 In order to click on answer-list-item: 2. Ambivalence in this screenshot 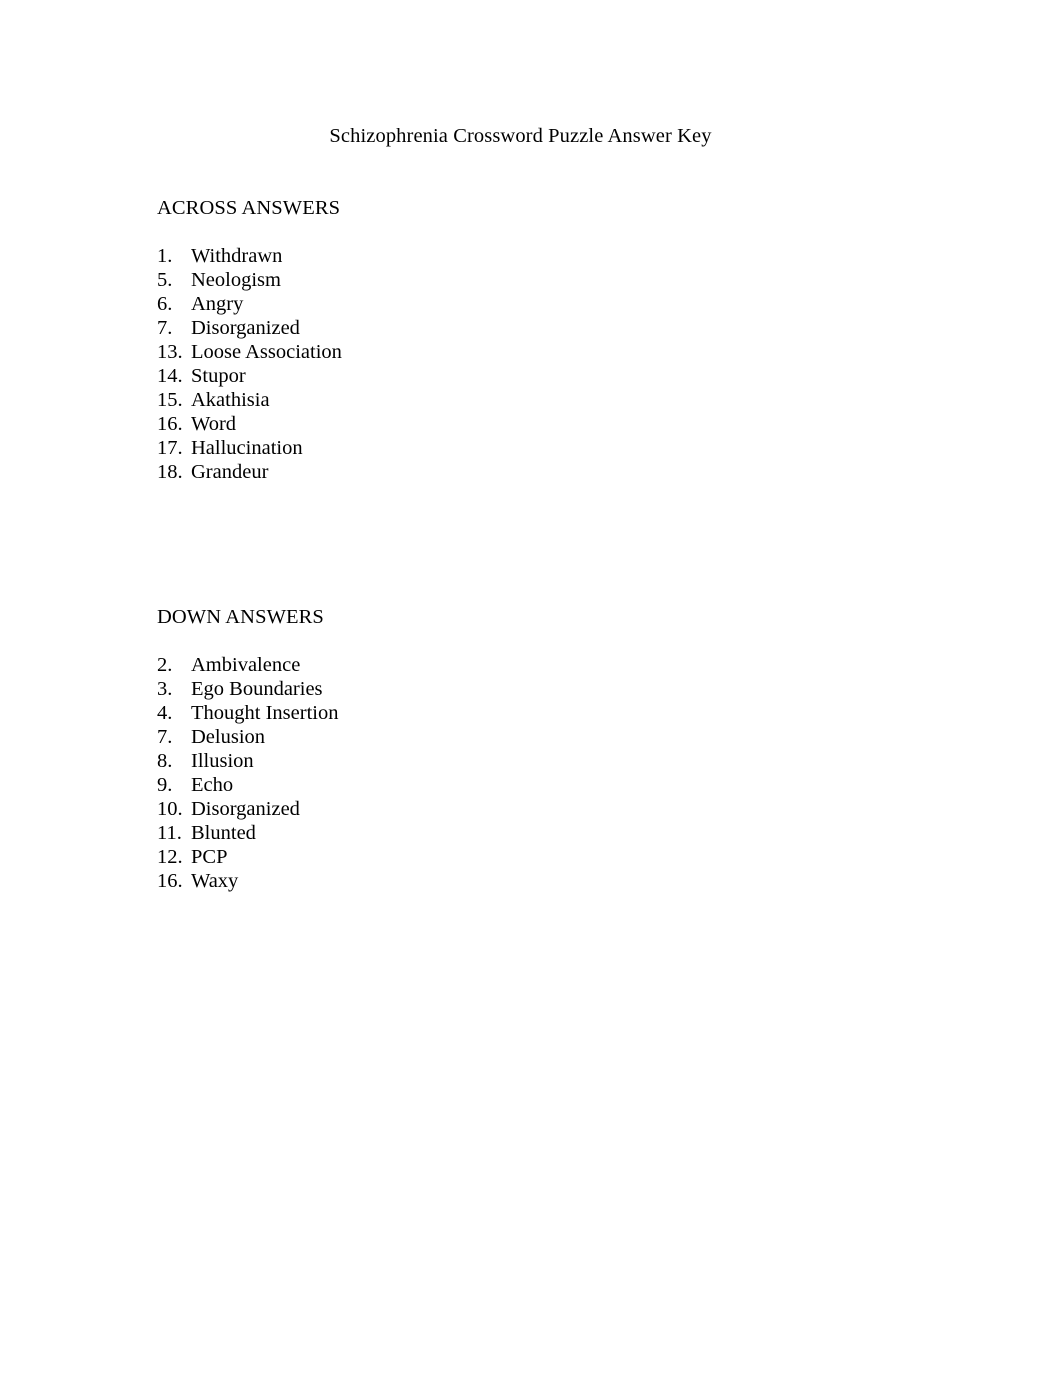, I will do `click(247, 665)`.